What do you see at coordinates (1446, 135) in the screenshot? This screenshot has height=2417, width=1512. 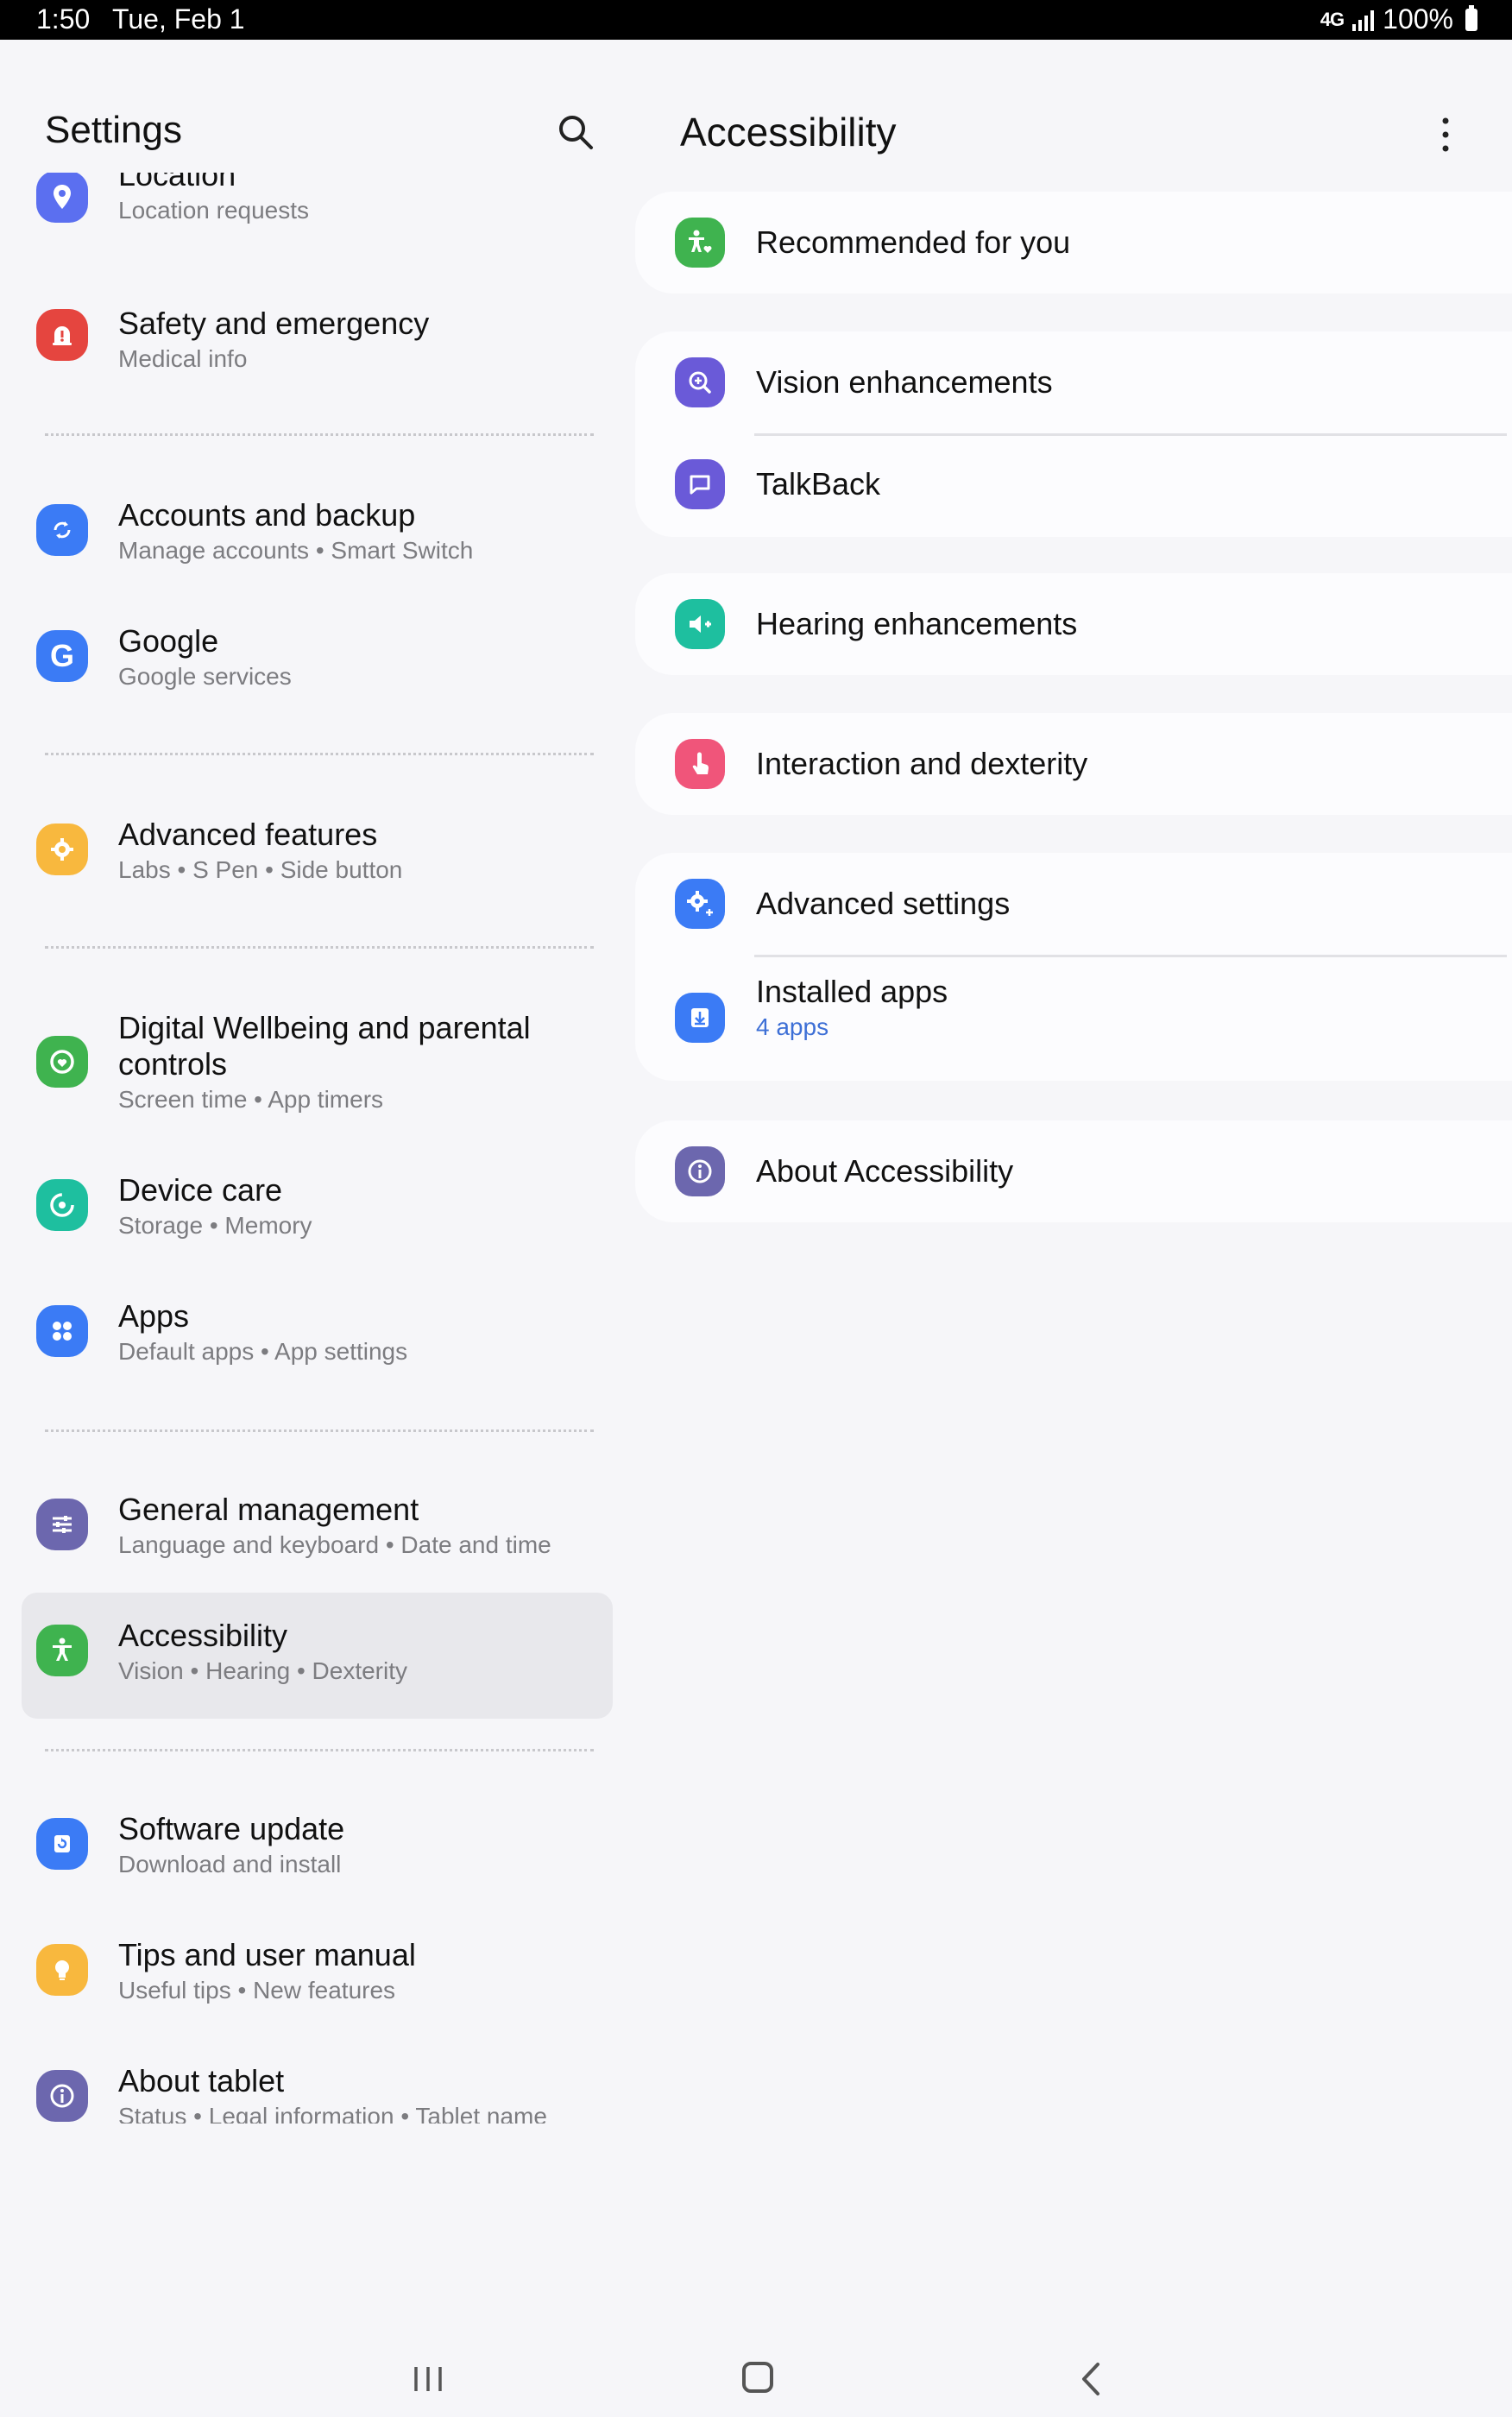 I see `more-vert-icon` at bounding box center [1446, 135].